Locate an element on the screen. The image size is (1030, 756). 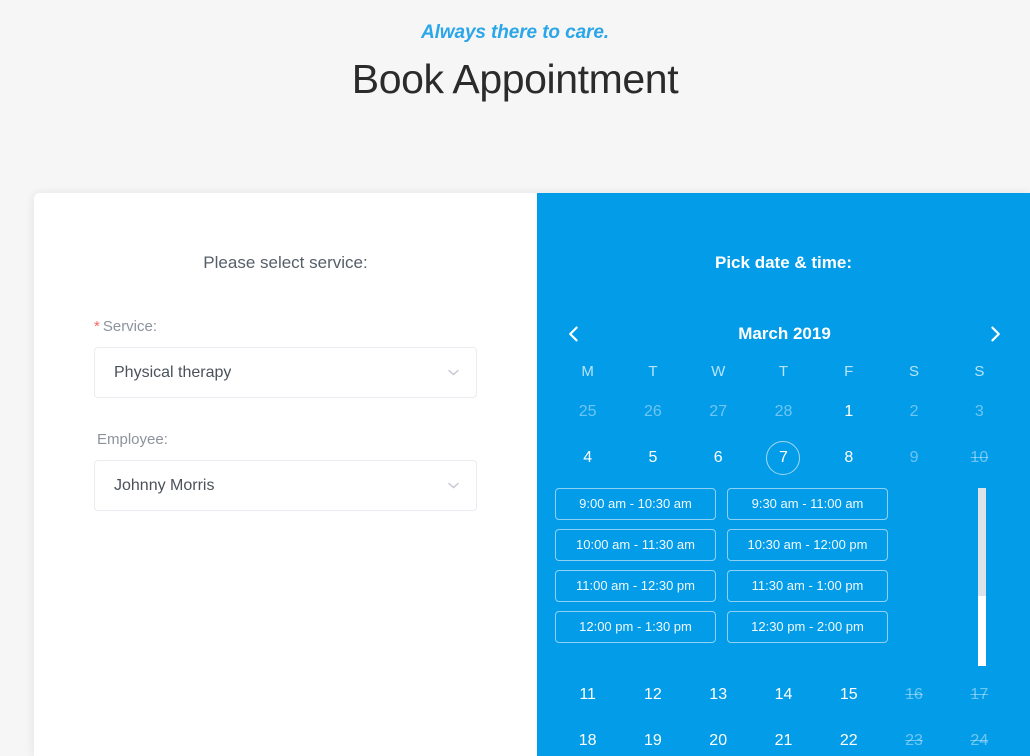
calendar-day-cell: 15 is located at coordinates (848, 695).